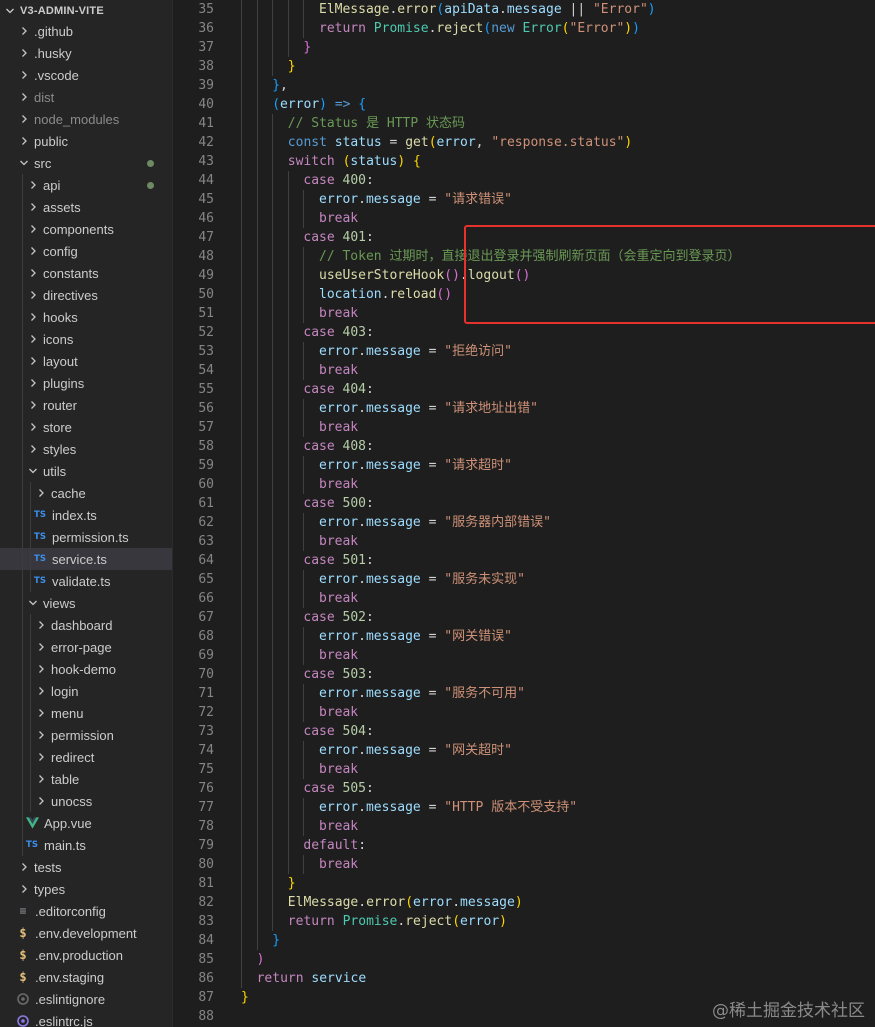 This screenshot has height=1027, width=875. I want to click on code-line: 66 break, so click(524, 598).